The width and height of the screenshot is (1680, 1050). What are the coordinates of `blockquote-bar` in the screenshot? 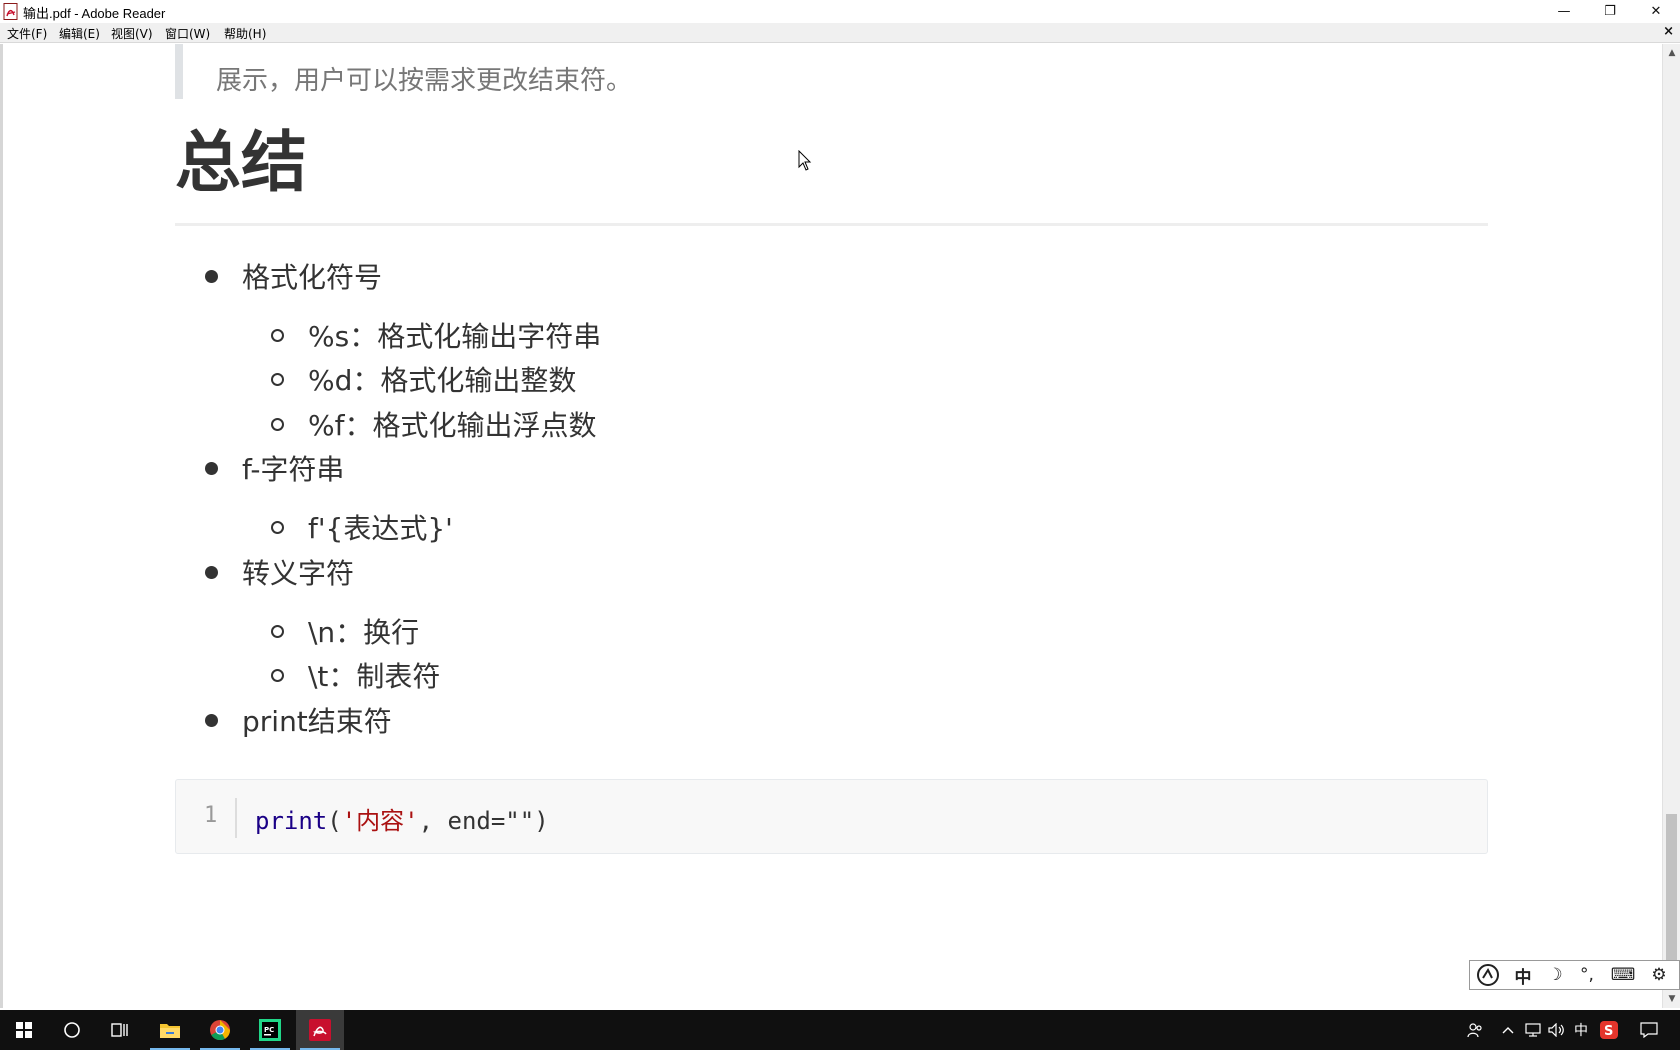 It's located at (179, 71).